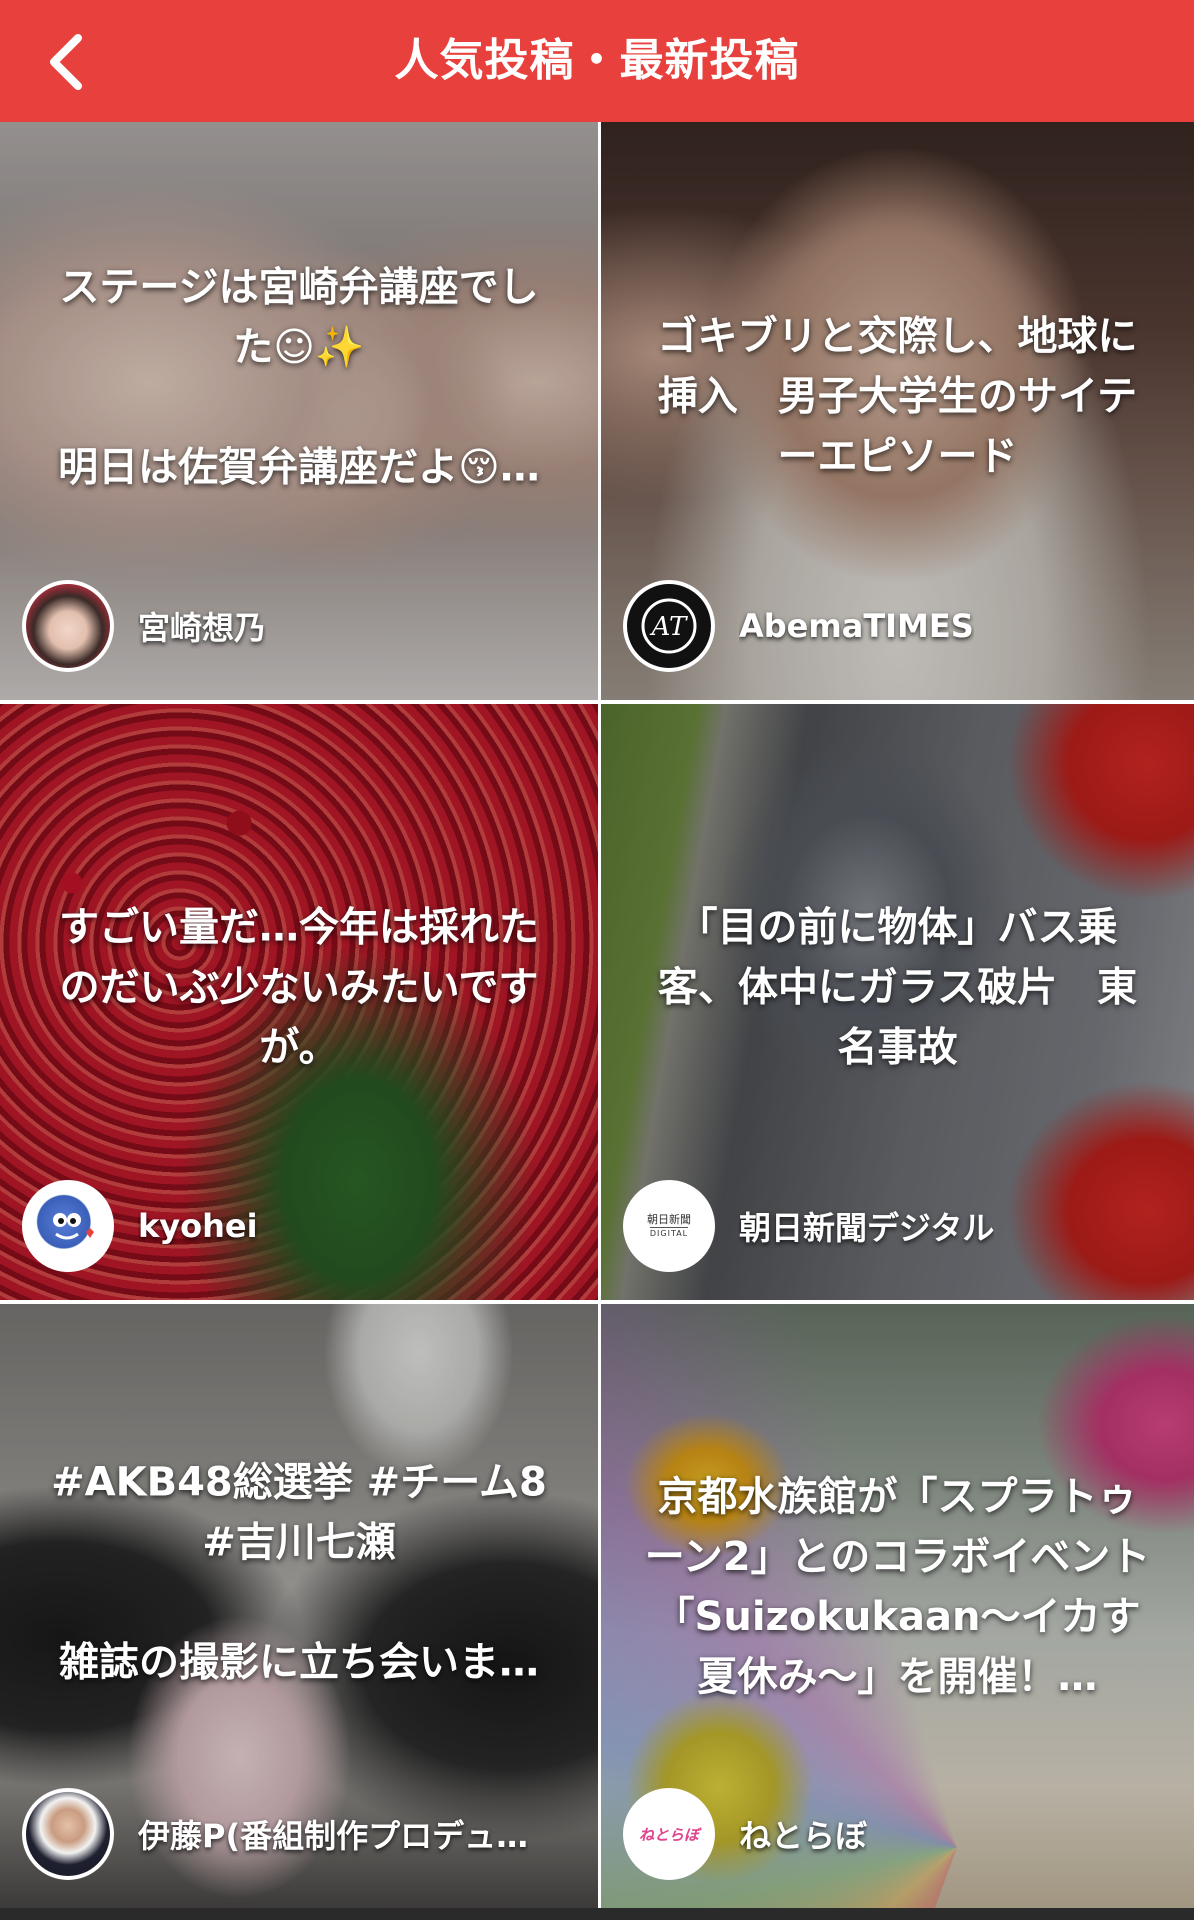 The height and width of the screenshot is (1920, 1194). I want to click on post-text: 「目の前に物体」バス乗客、体中にガラス破片 東名事故, so click(897, 987).